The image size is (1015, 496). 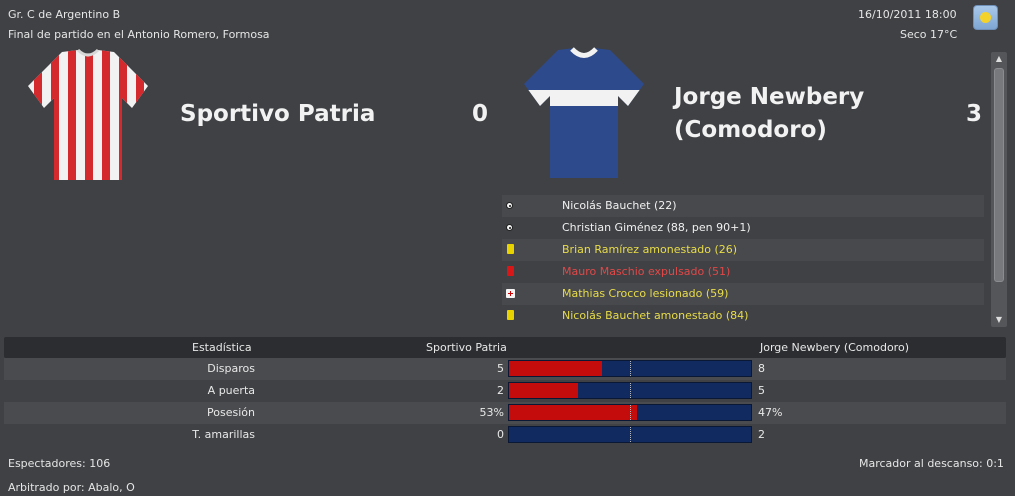 What do you see at coordinates (929, 34) in the screenshot?
I see `weather-text: Seco 17°C` at bounding box center [929, 34].